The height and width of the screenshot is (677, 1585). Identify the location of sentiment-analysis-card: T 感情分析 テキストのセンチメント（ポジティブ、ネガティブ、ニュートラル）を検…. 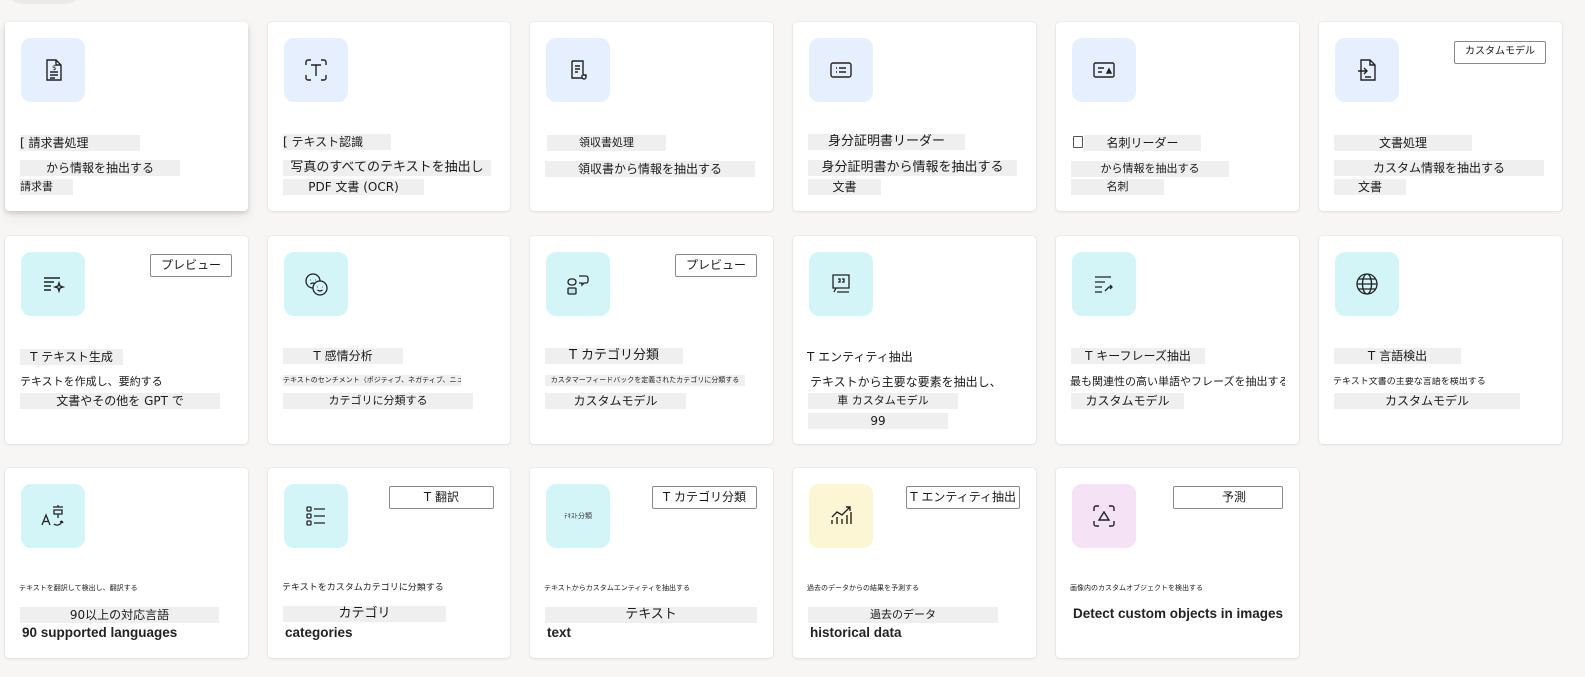
(389, 340).